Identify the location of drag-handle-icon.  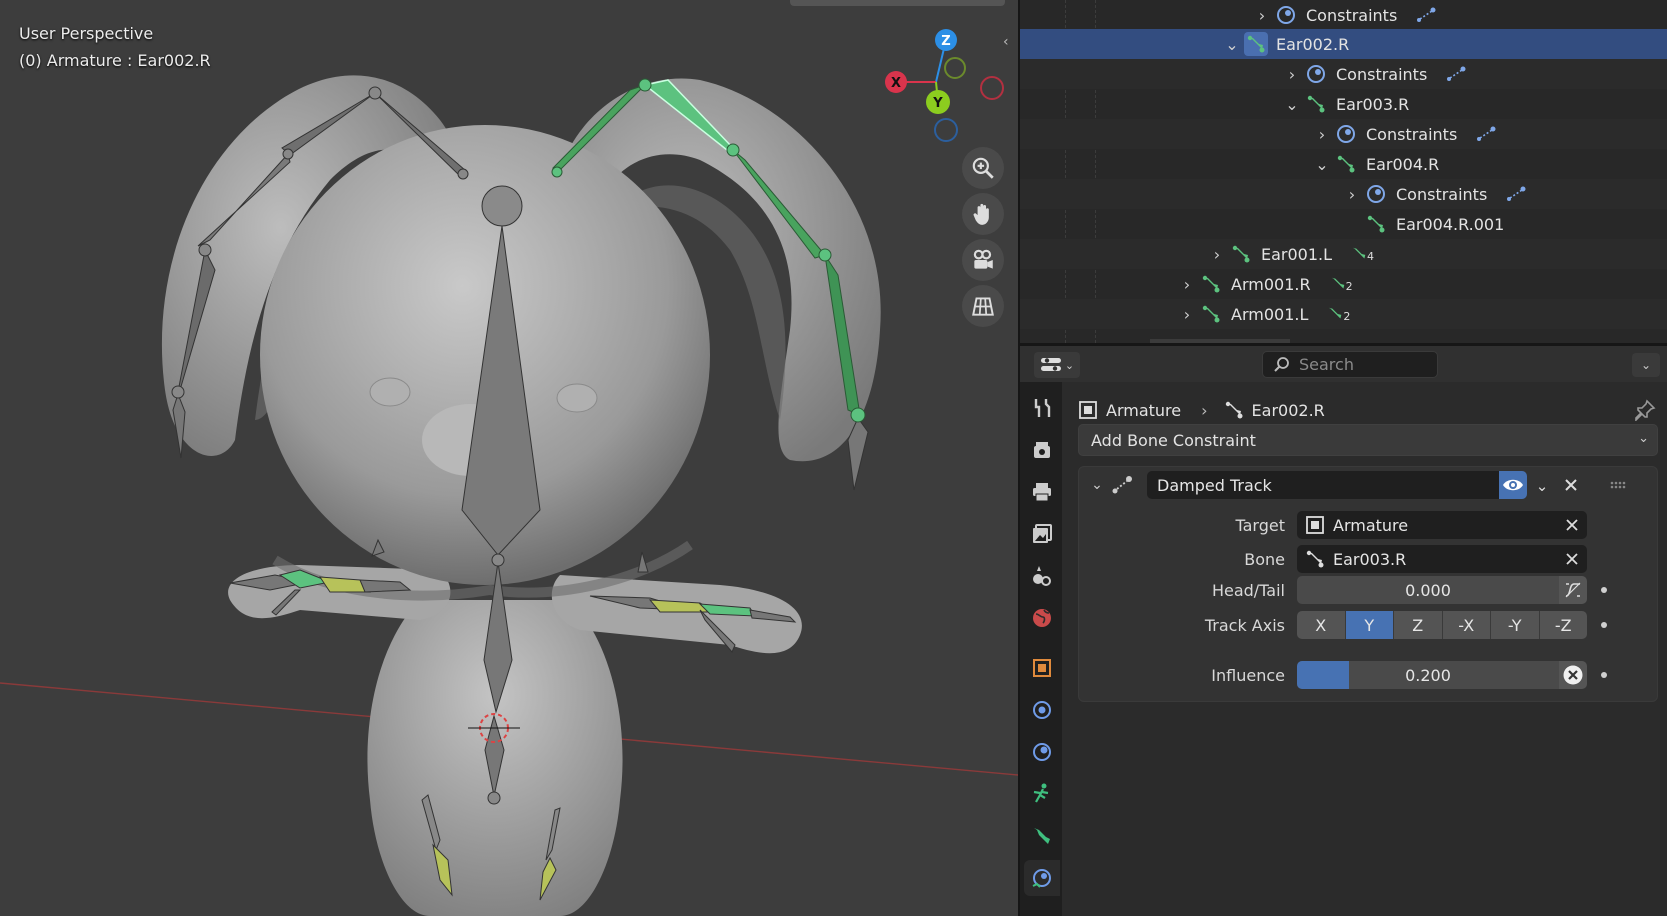
(1618, 485).